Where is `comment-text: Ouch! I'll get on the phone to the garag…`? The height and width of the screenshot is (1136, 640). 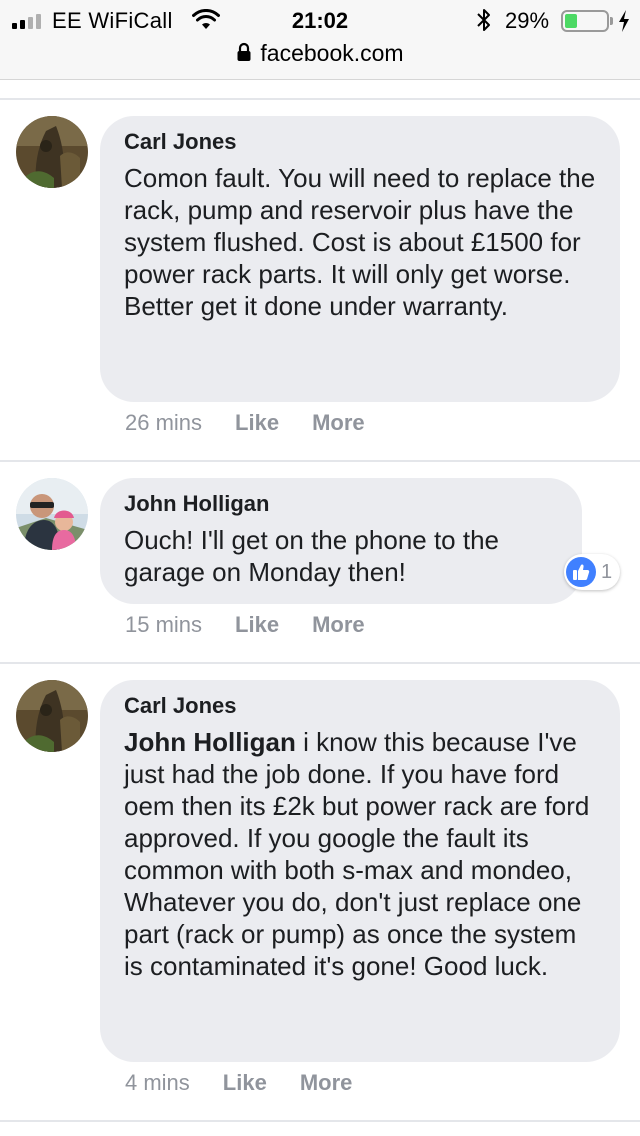 comment-text: Ouch! I'll get on the phone to the garag… is located at coordinates (312, 556).